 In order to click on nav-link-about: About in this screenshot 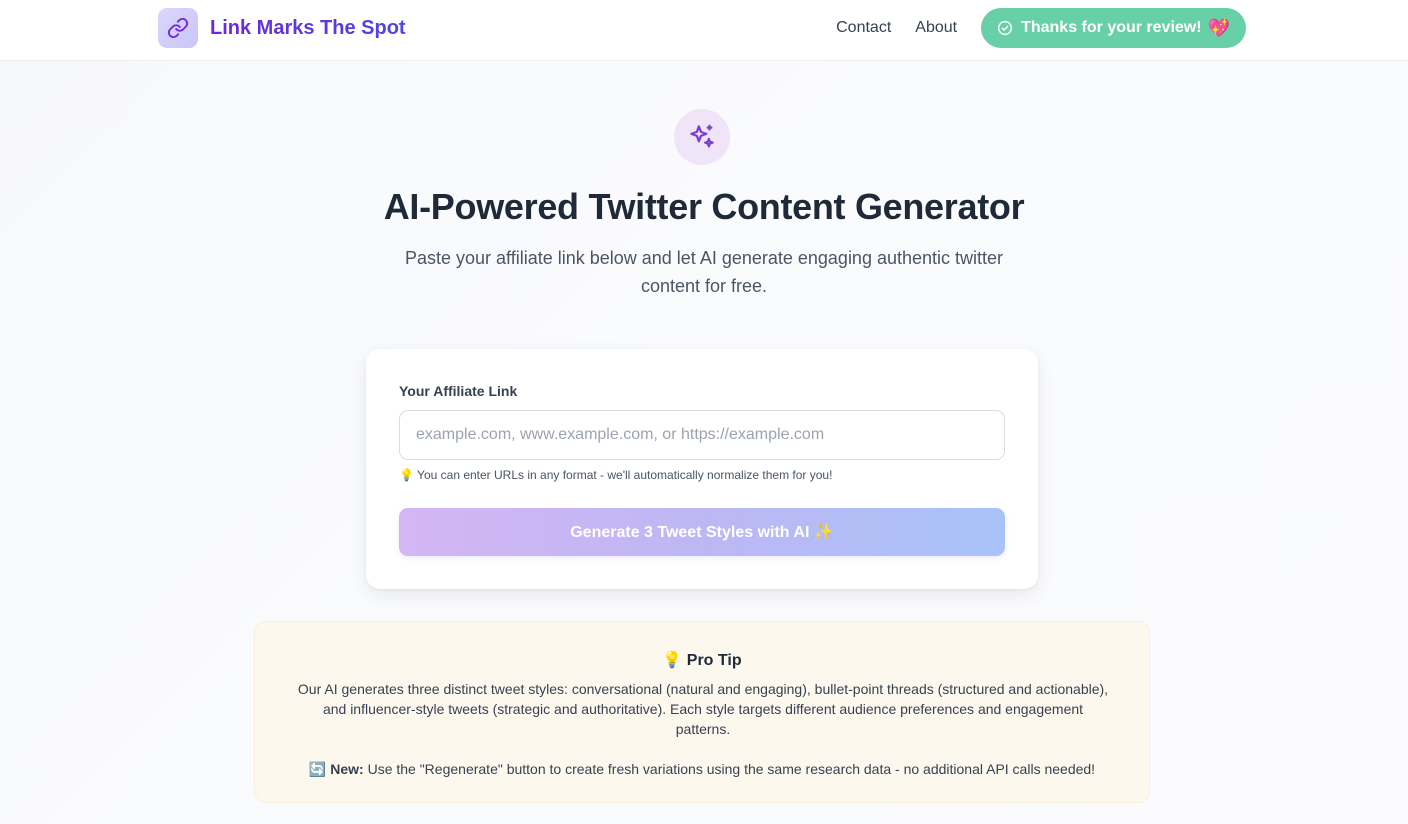, I will do `click(936, 28)`.